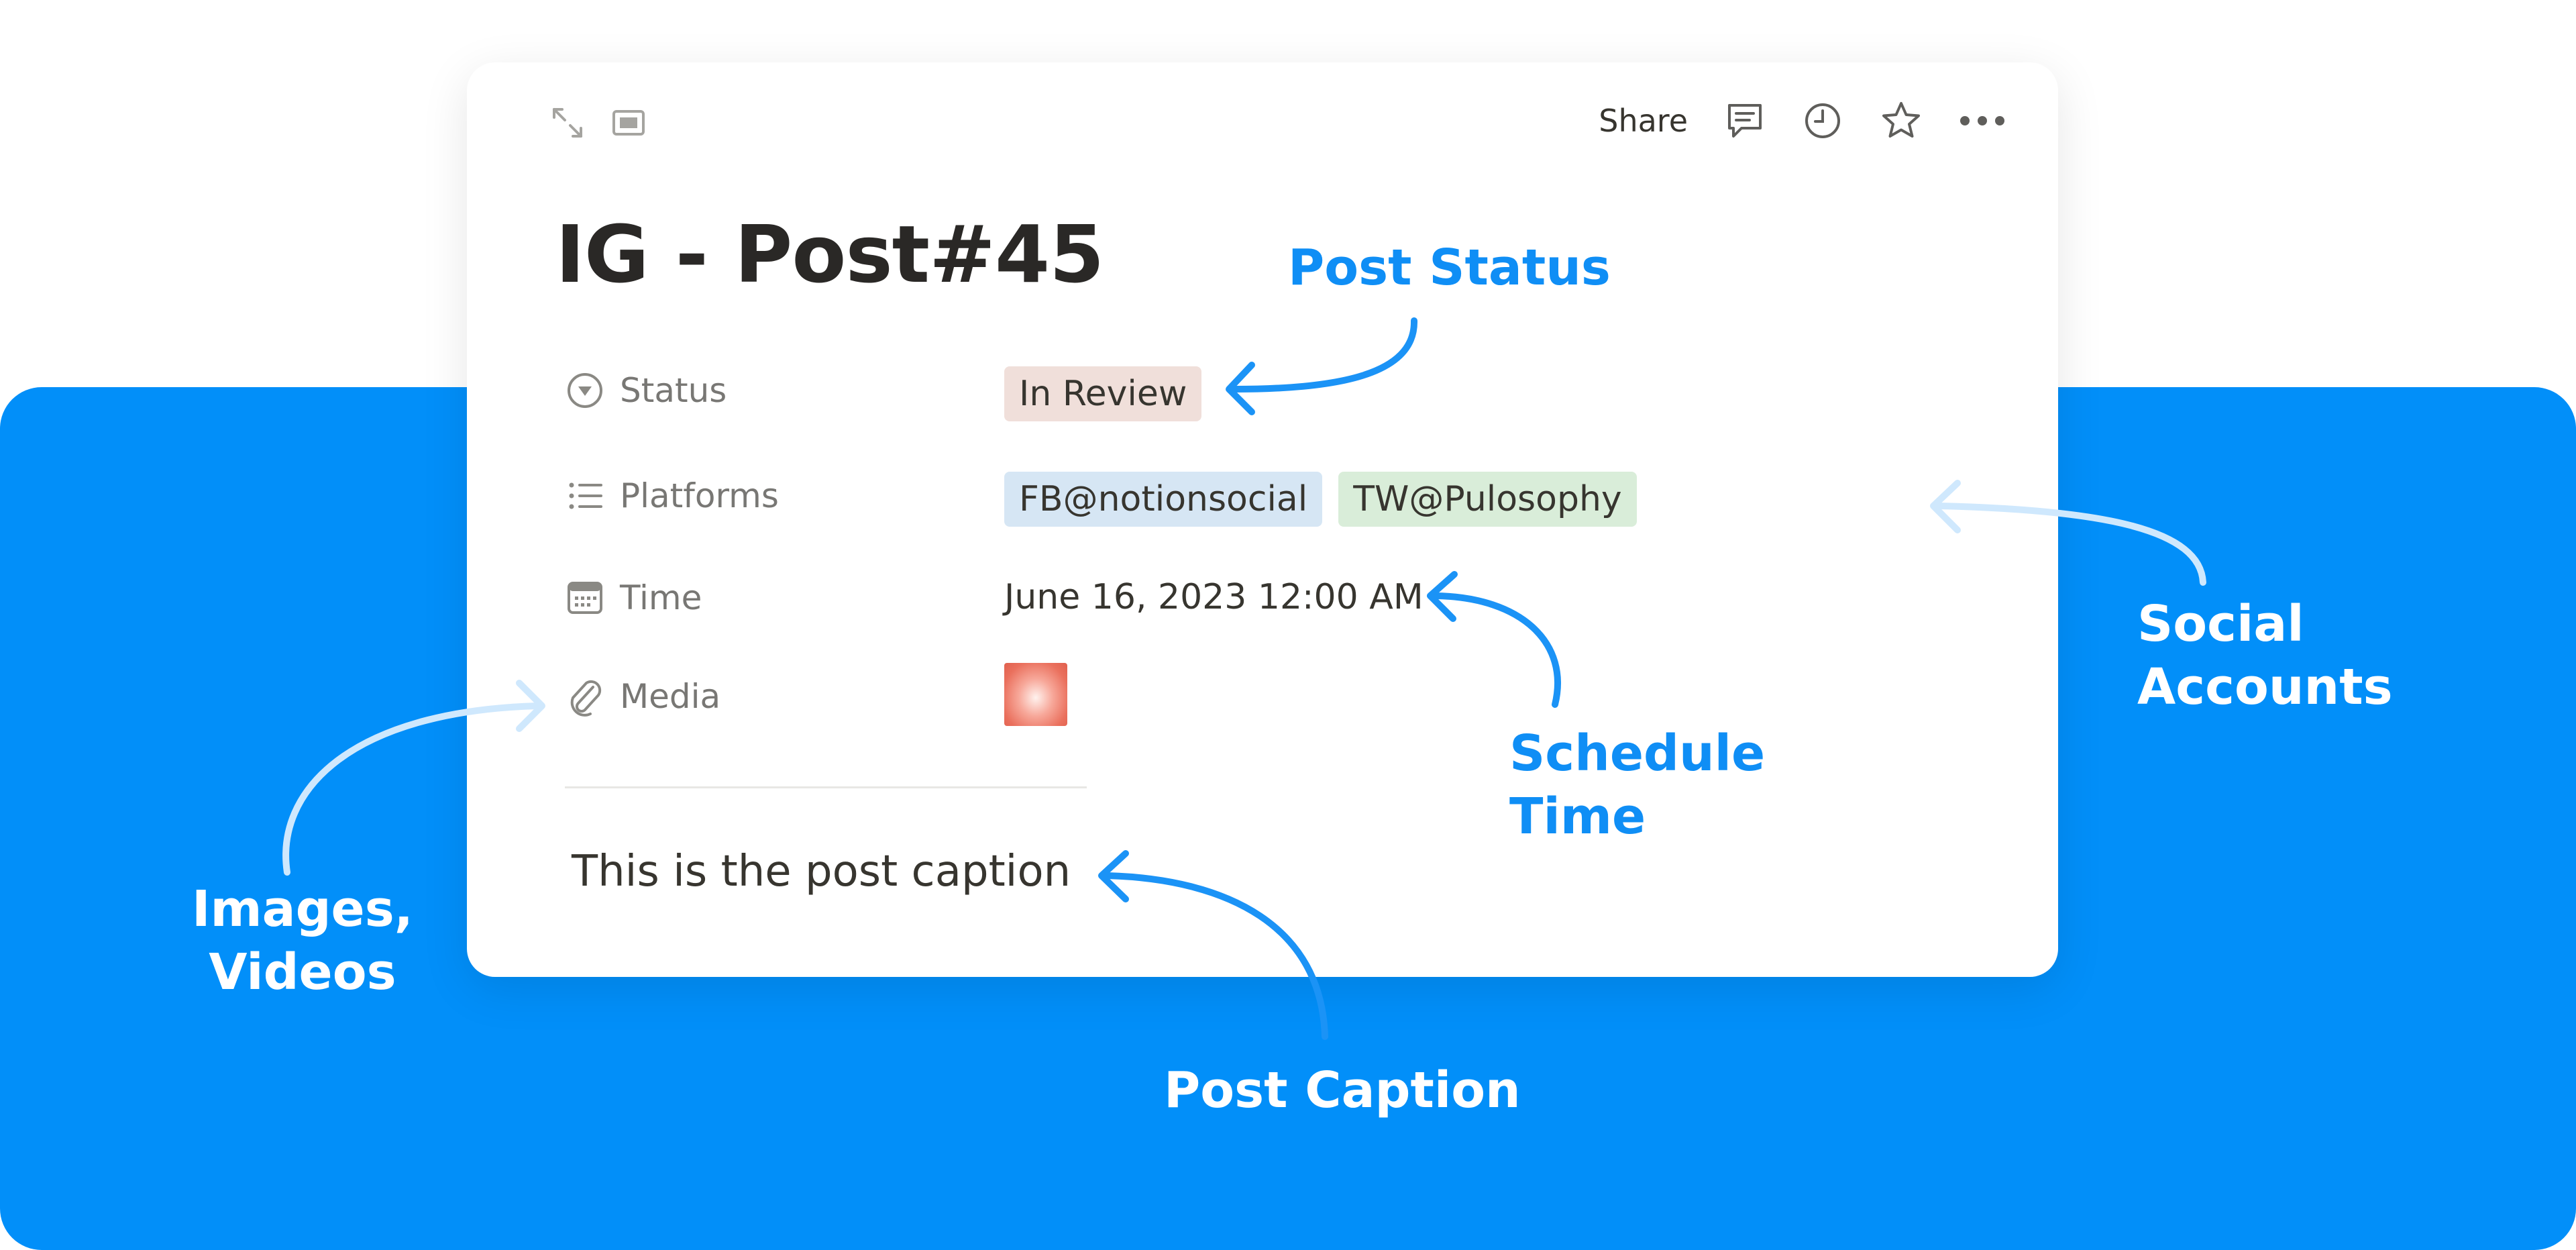 The width and height of the screenshot is (2576, 1250). Describe the element at coordinates (302, 909) in the screenshot. I see `annotation-images-videos-line1: Images,` at that location.